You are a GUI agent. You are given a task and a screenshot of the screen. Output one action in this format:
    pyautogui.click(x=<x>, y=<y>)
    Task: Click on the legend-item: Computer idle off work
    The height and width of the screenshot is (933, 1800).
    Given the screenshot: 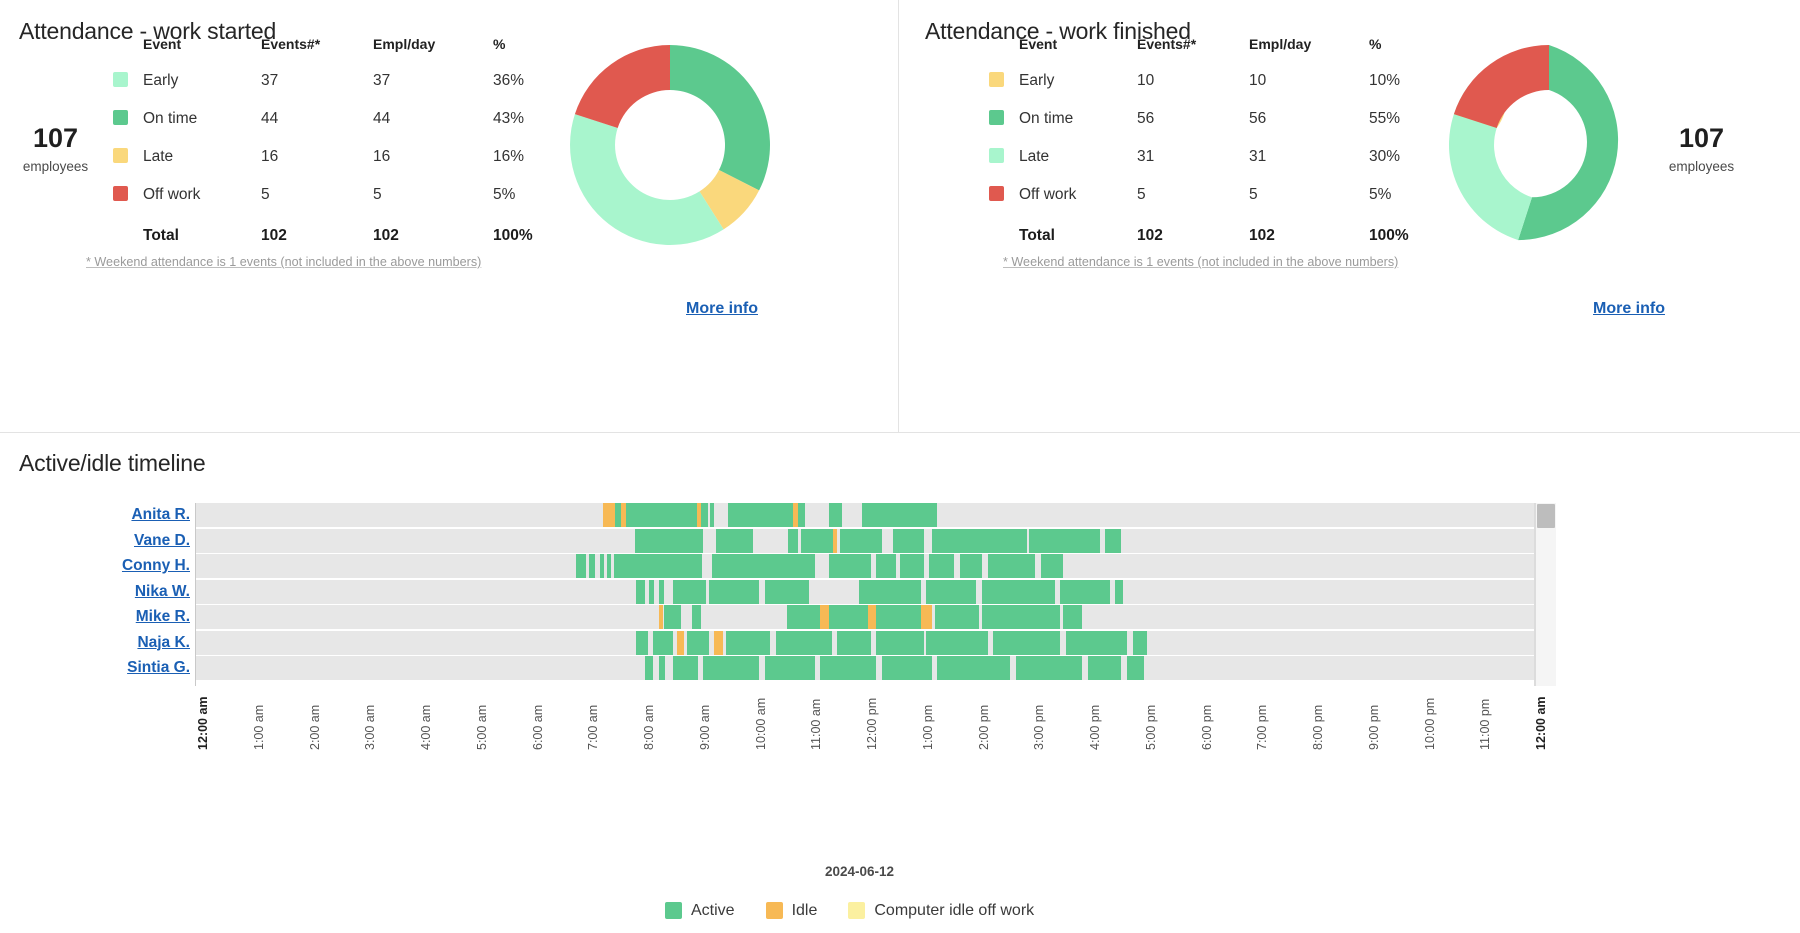 What is the action you would take?
    pyautogui.click(x=941, y=911)
    